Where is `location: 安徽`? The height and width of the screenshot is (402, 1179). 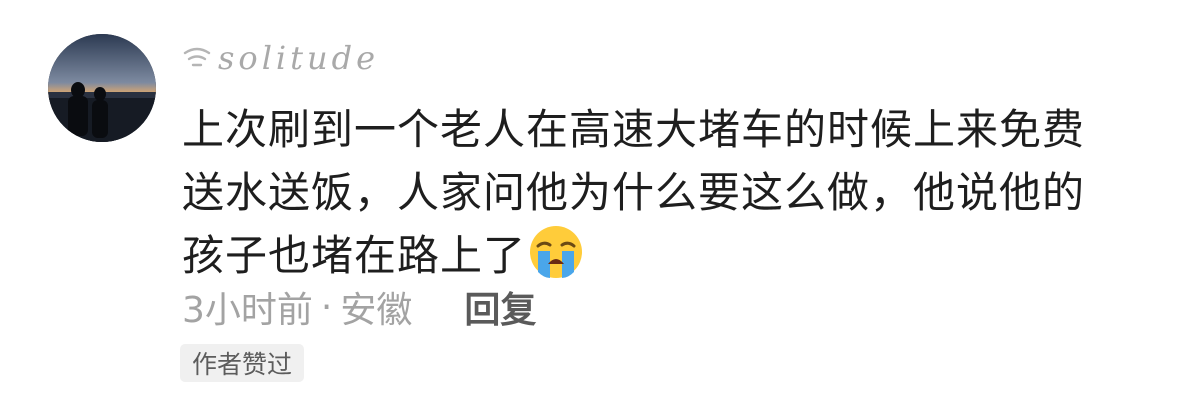
location: 安徽 is located at coordinates (376, 310).